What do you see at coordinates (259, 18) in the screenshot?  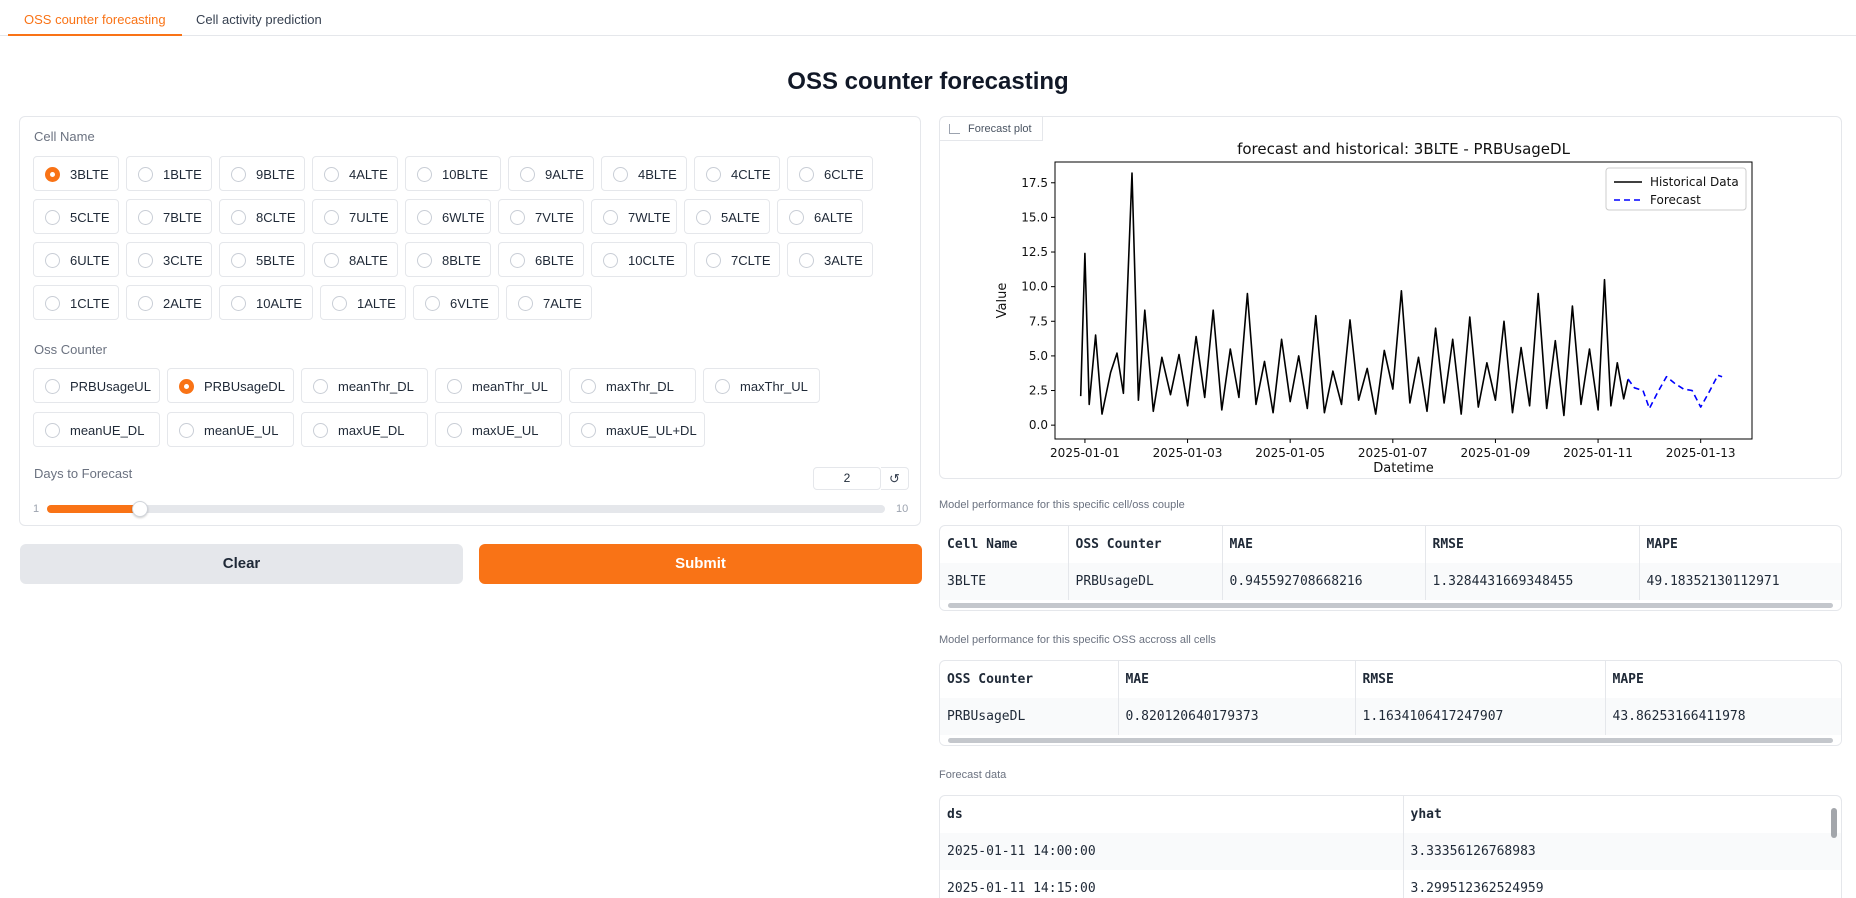 I see `tab-cell-activity-prediction: Cell activity prediction` at bounding box center [259, 18].